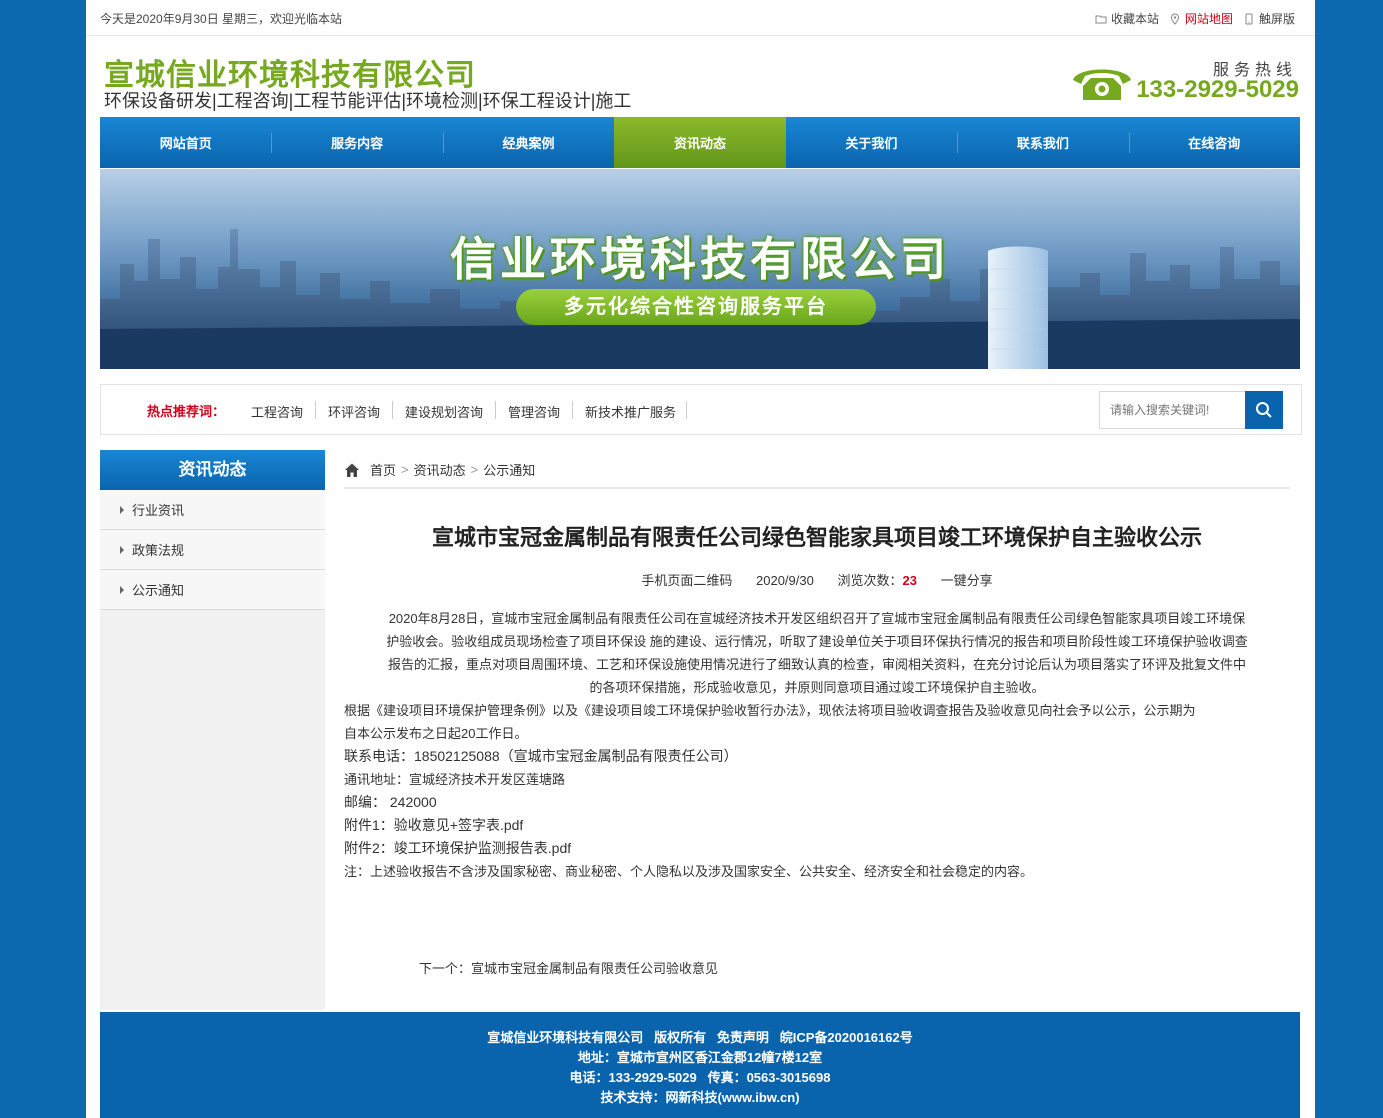 This screenshot has height=1118, width=1383. I want to click on hot-keyword: 建设规划咨询, so click(444, 411).